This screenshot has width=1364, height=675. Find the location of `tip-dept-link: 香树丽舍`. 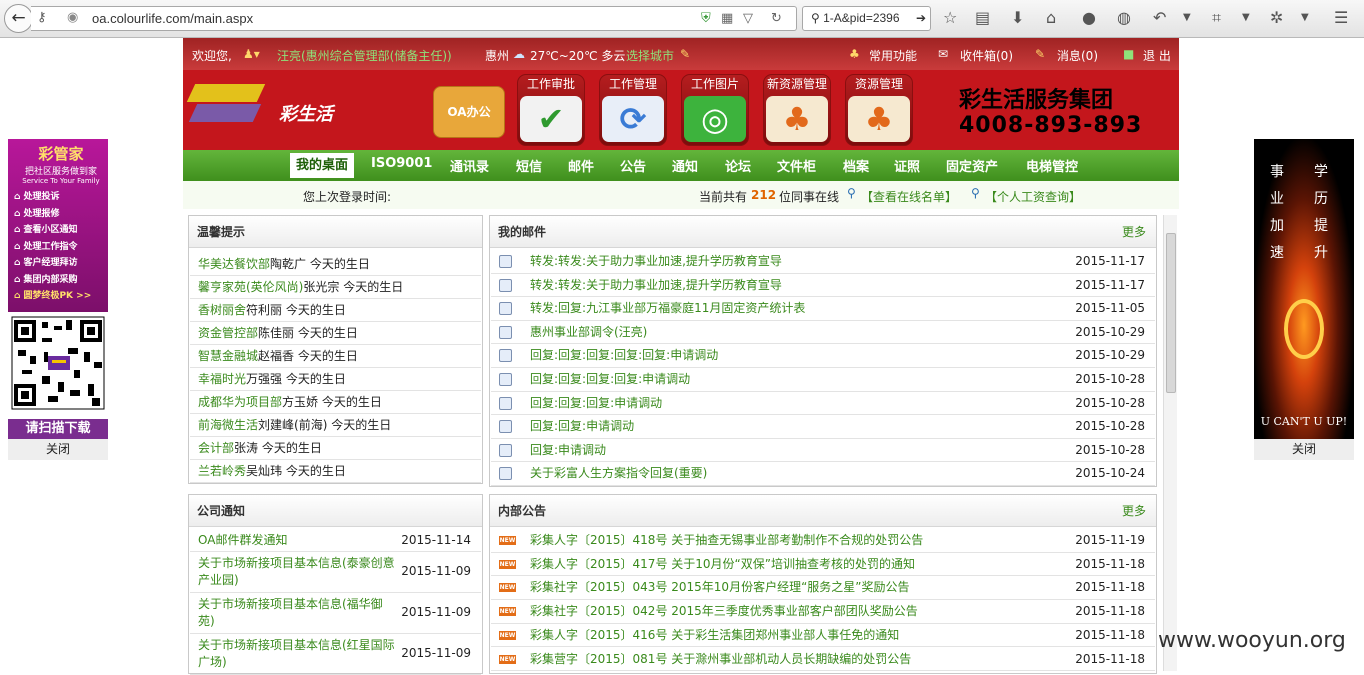

tip-dept-link: 香树丽舍 is located at coordinates (222, 310).